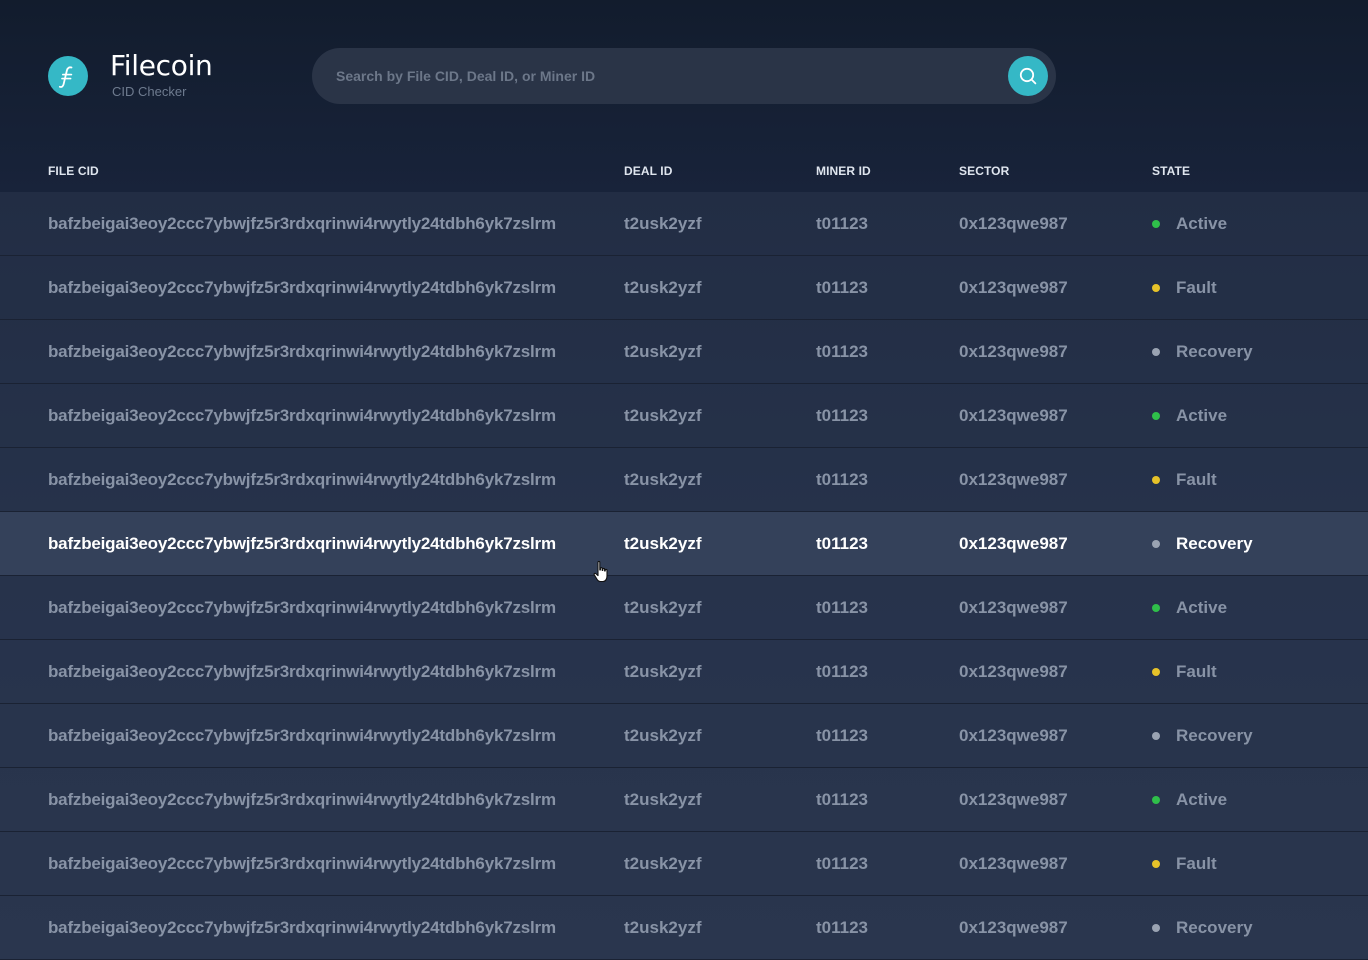 This screenshot has width=1368, height=960. I want to click on search-icon, so click(1028, 76).